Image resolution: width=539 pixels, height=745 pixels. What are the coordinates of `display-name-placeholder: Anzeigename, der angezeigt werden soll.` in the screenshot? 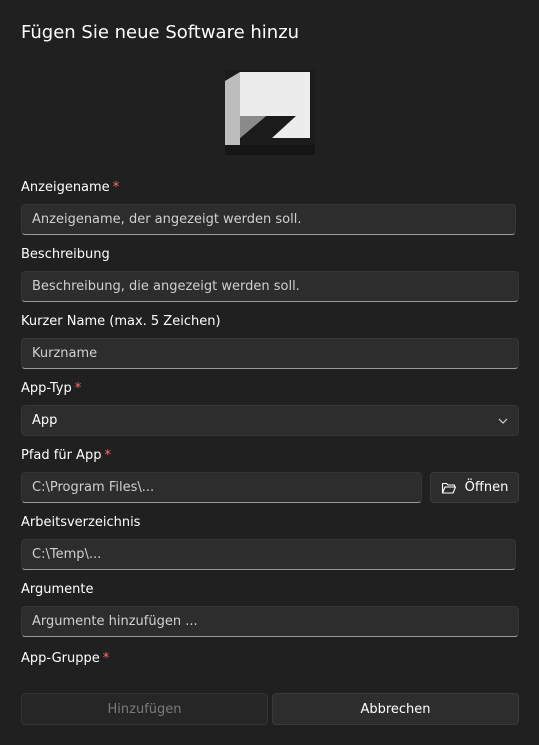 It's located at (167, 219).